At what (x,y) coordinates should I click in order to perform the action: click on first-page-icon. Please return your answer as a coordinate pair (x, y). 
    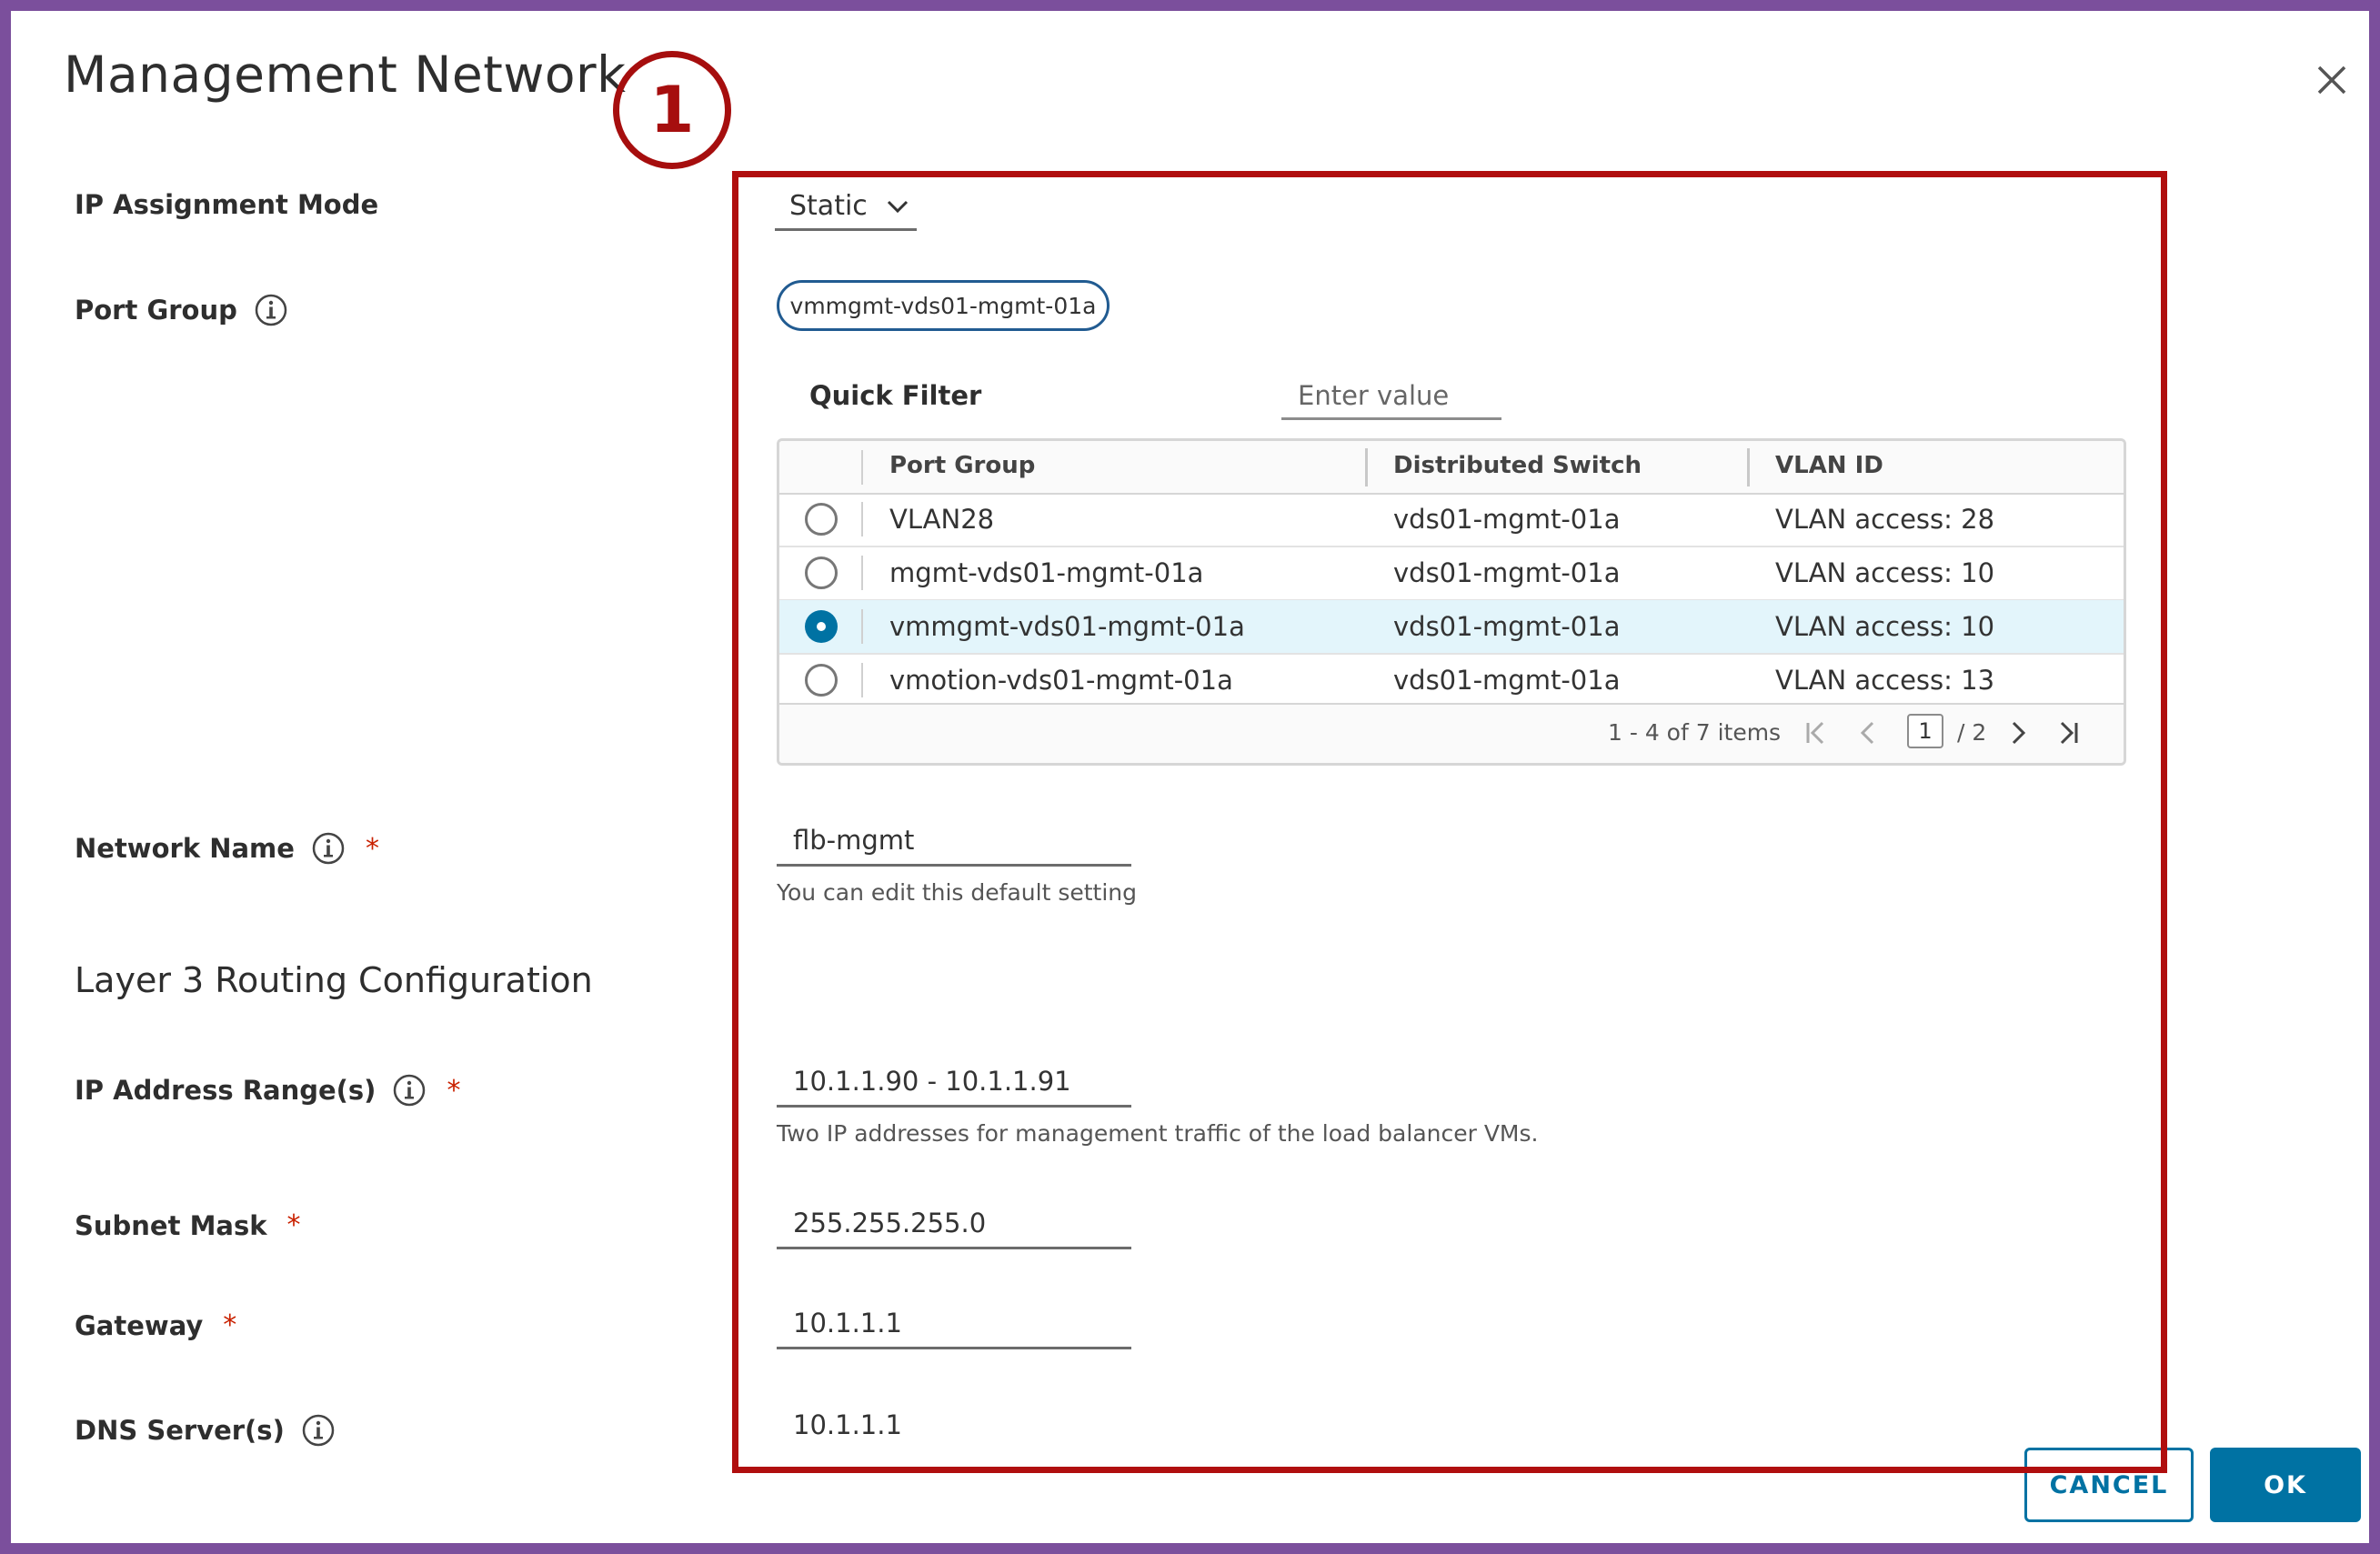
    Looking at the image, I should click on (1817, 732).